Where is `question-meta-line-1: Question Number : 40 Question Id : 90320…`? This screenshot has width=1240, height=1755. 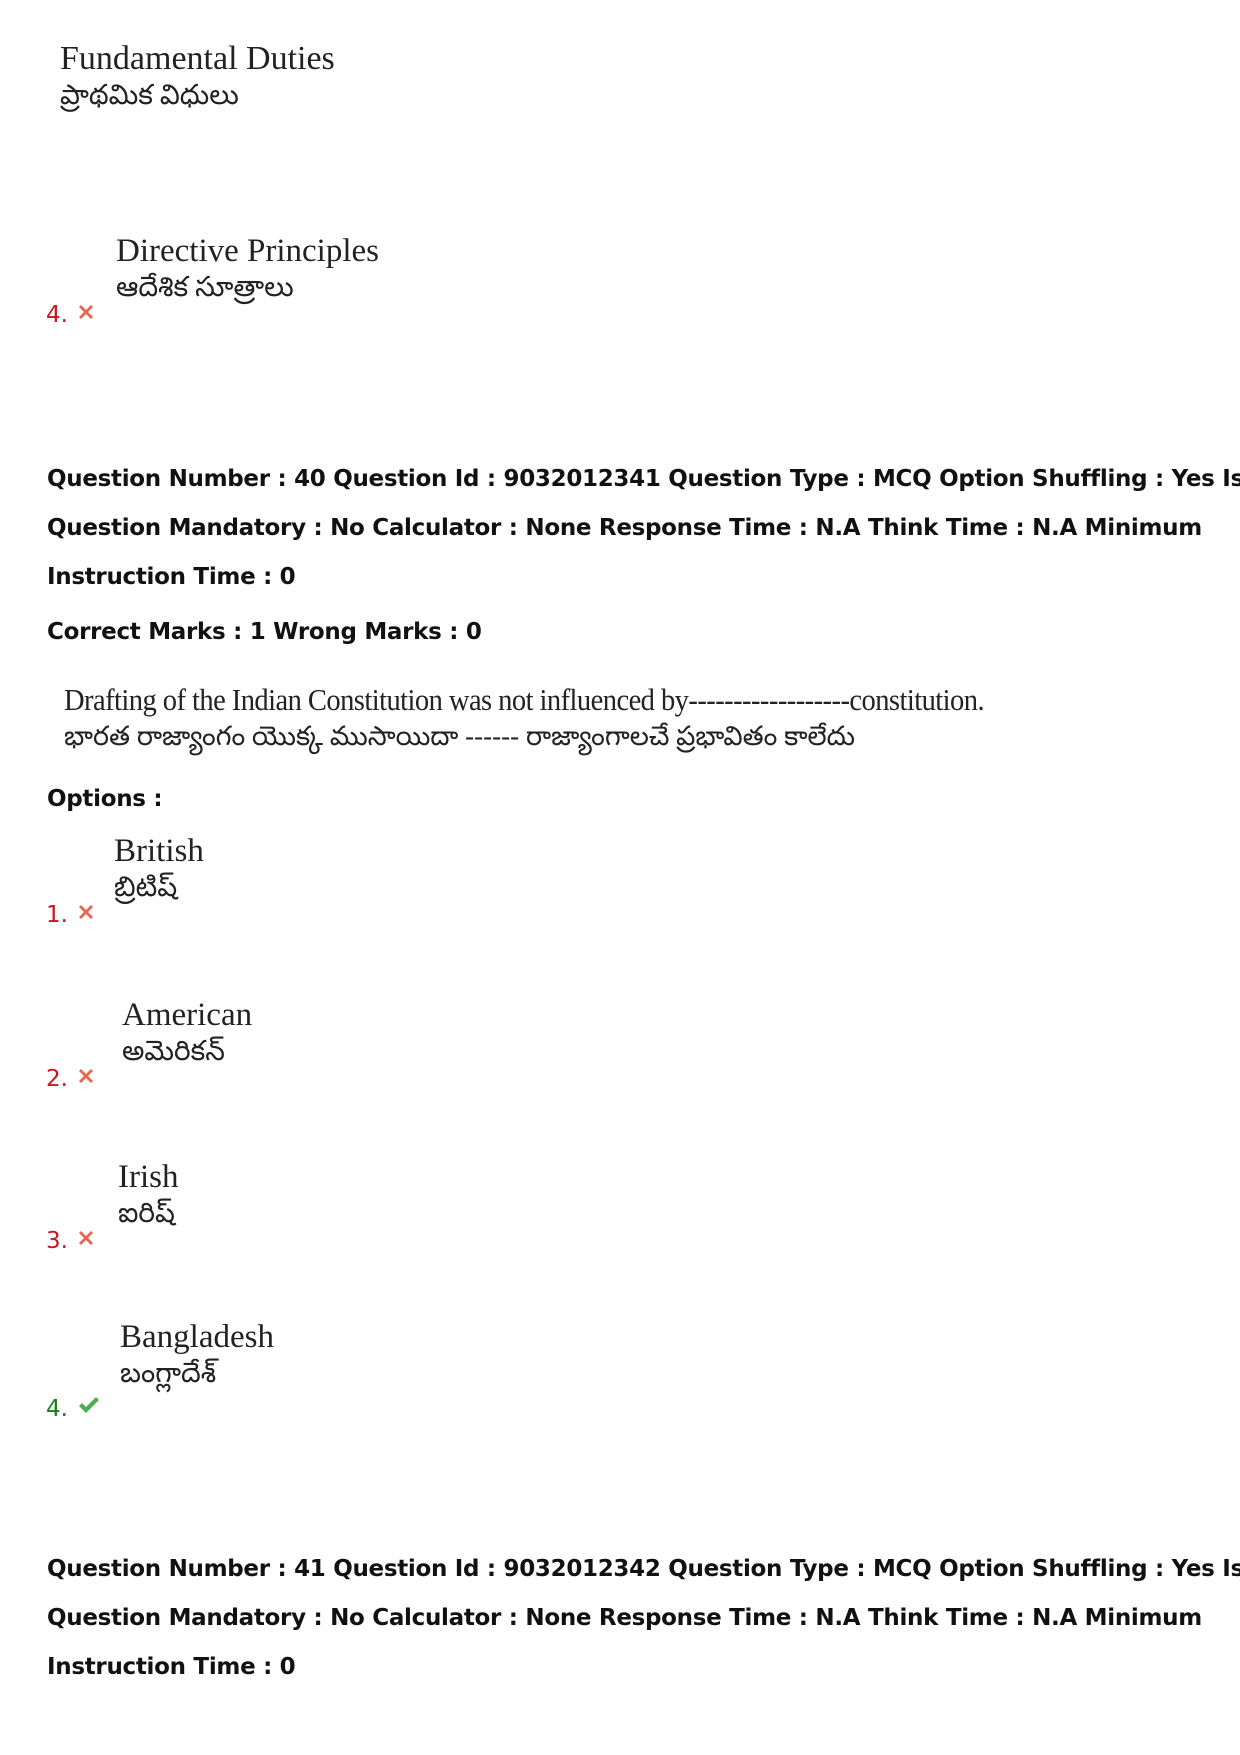 question-meta-line-1: Question Number : 40 Question Id : 90320… is located at coordinates (643, 479).